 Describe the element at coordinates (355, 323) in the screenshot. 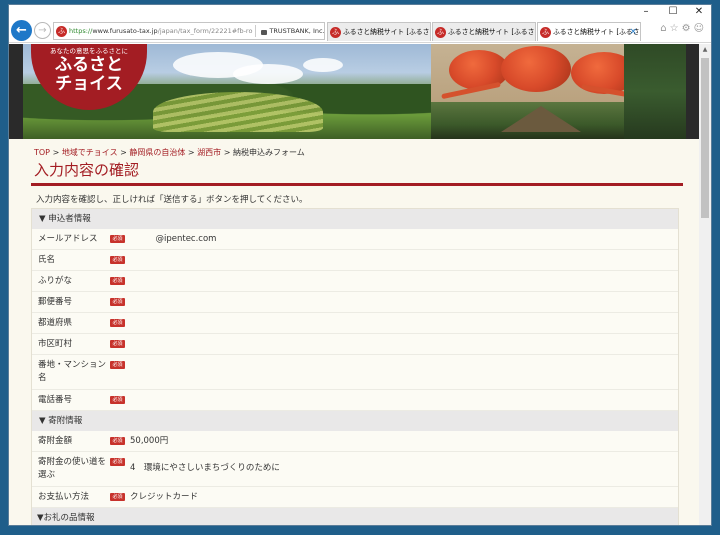

I see `form-row-prefecture: 都道府県 必須` at that location.